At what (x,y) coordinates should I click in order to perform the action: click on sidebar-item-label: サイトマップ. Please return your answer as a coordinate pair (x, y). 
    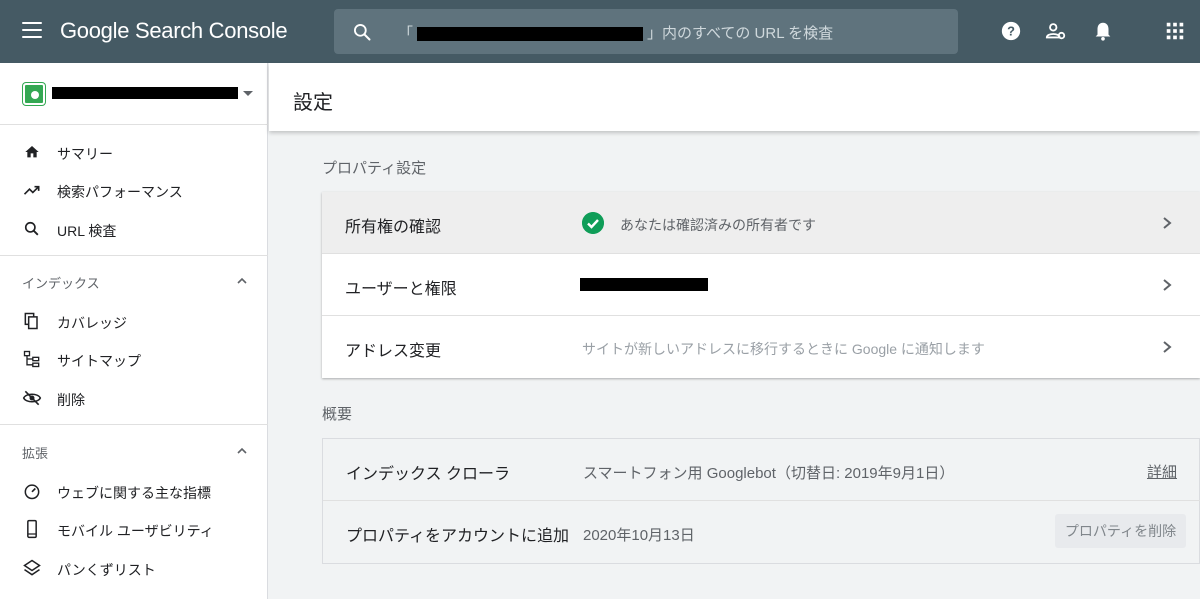
    Looking at the image, I should click on (99, 361).